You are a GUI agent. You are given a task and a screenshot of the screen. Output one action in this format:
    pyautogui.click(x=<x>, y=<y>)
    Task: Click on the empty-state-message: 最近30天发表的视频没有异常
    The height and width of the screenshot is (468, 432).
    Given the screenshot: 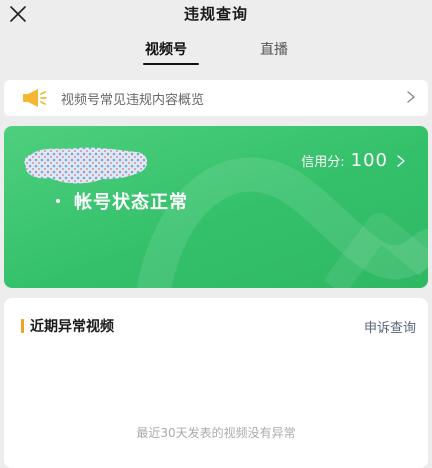 What is the action you would take?
    pyautogui.click(x=216, y=433)
    